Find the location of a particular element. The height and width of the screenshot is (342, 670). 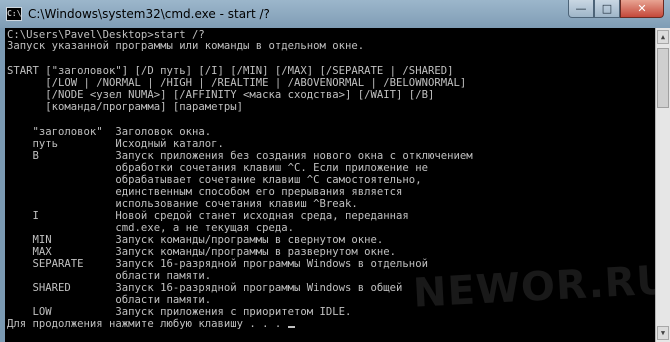

vertical-scrollbar: ▲ ▼ is located at coordinates (662, 185).